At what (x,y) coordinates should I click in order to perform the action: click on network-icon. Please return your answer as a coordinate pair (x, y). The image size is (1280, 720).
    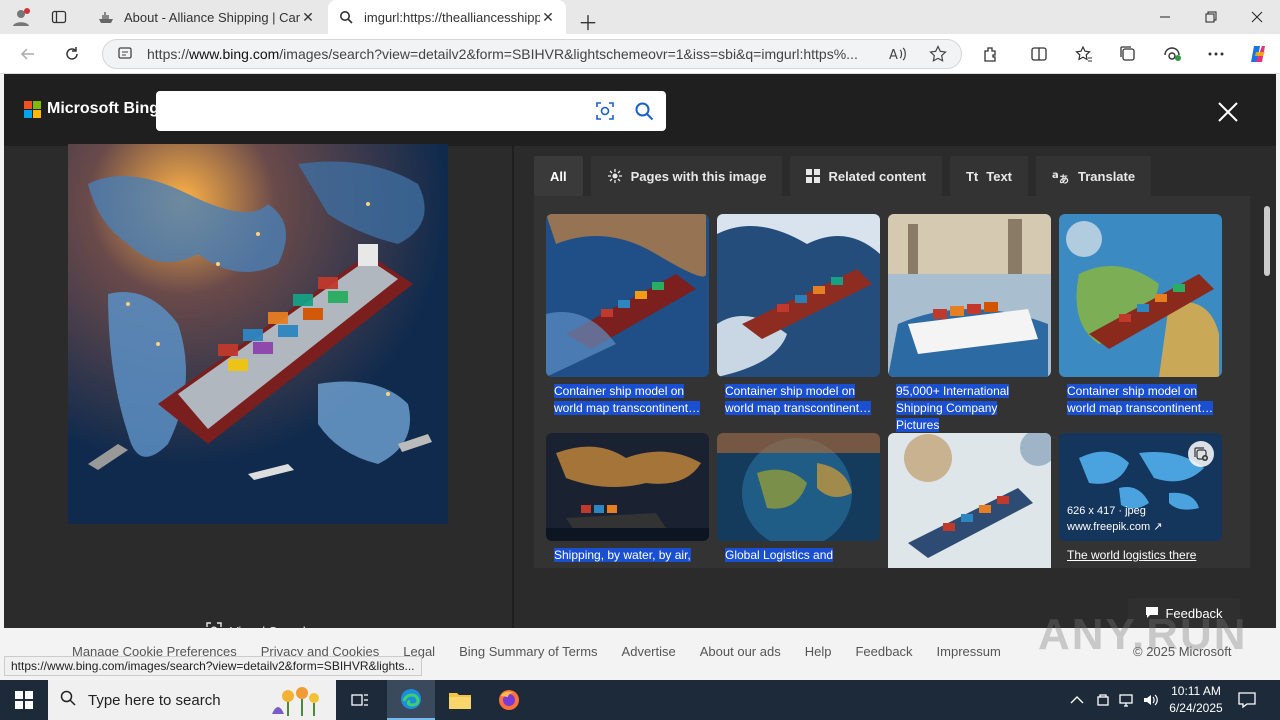
    Looking at the image, I should click on (1126, 700).